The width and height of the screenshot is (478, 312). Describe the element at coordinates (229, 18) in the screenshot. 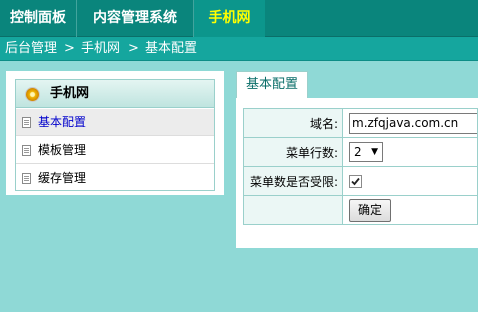

I see `tab-mobile-site: 手机网` at that location.